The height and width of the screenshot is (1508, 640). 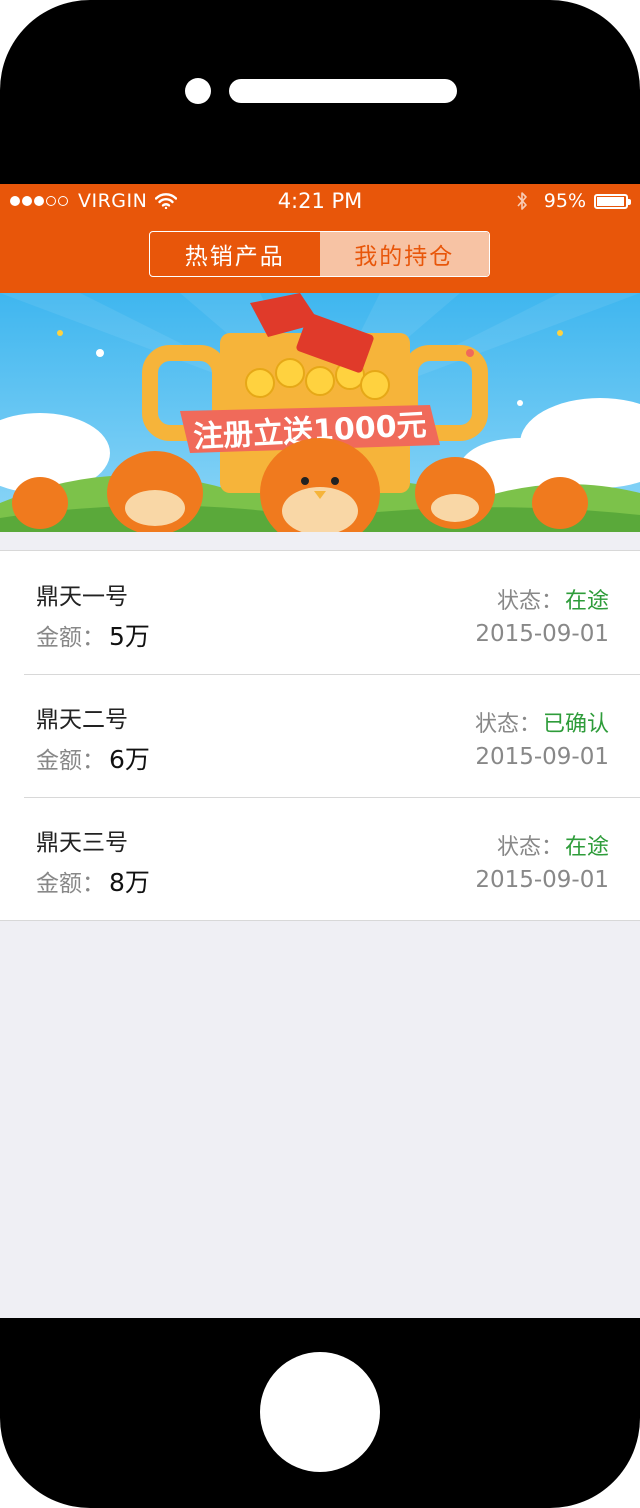 What do you see at coordinates (320, 612) in the screenshot?
I see `holding-row: 鼎天一号 金额： 5万 状态： 在途 2015-09-01` at bounding box center [320, 612].